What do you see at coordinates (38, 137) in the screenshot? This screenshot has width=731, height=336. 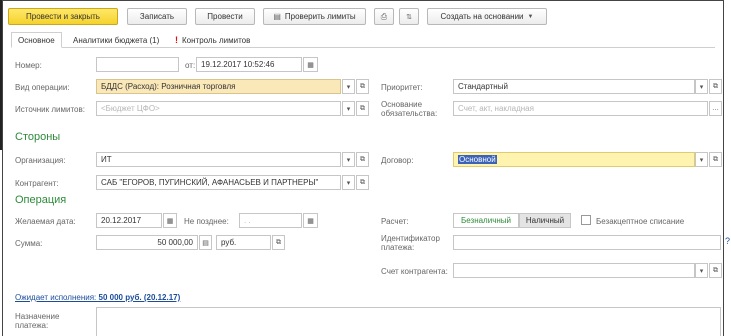 I see `parties-section-title: Стороны` at bounding box center [38, 137].